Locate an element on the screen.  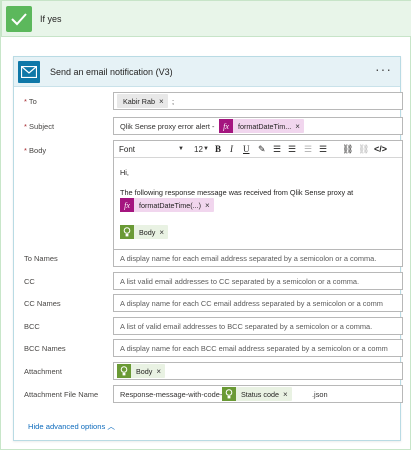
expression-token: fx formatDateTim... × is located at coordinates (261, 126).